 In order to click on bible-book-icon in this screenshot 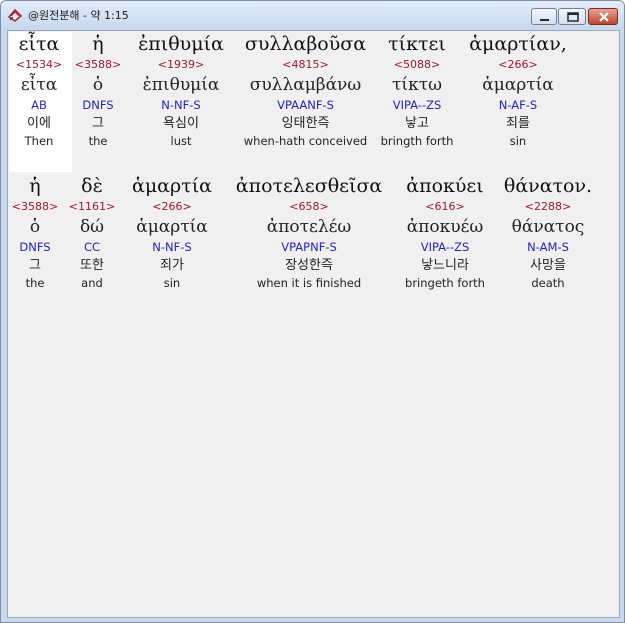, I will do `click(15, 15)`.